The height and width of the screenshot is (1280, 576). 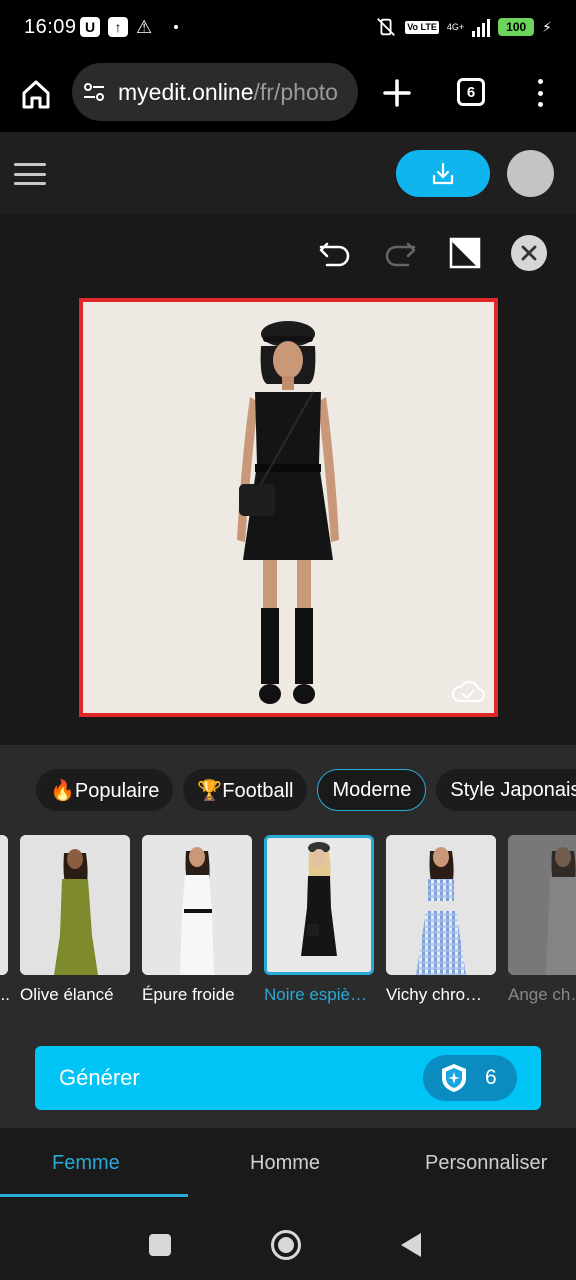 What do you see at coordinates (386, 27) in the screenshot?
I see `vibrate-mute-icon` at bounding box center [386, 27].